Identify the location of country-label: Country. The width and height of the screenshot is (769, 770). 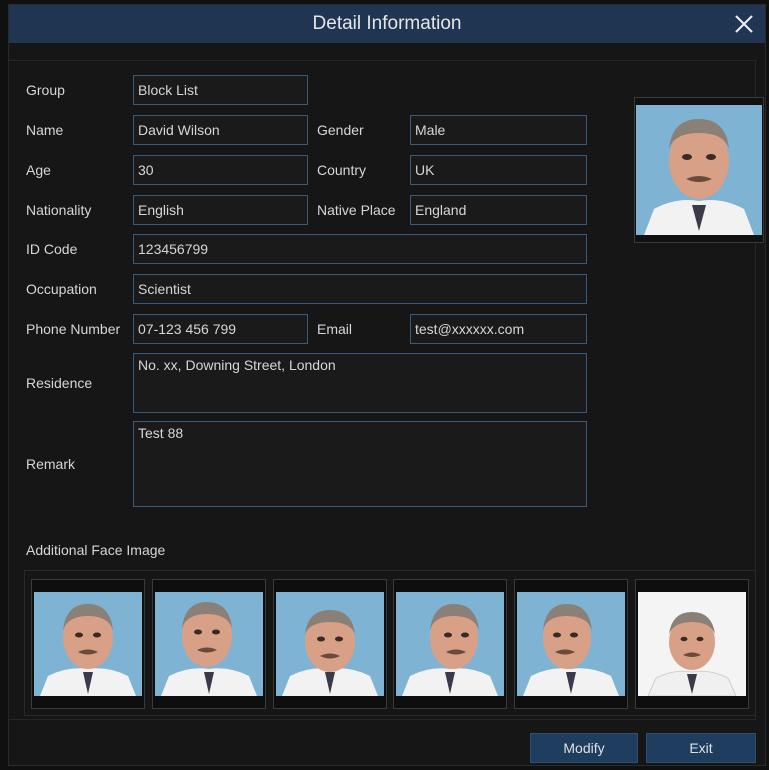
(342, 170).